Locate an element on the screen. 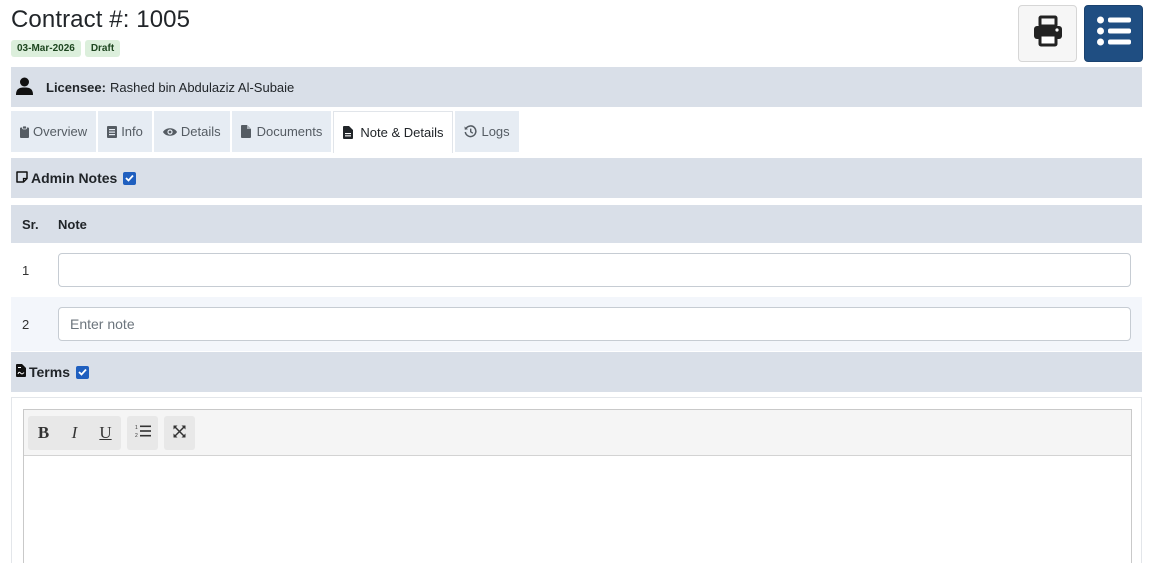 This screenshot has height=563, width=1151. licensee-name: Rashed bin Abdulaziz Al-Subaie is located at coordinates (202, 87).